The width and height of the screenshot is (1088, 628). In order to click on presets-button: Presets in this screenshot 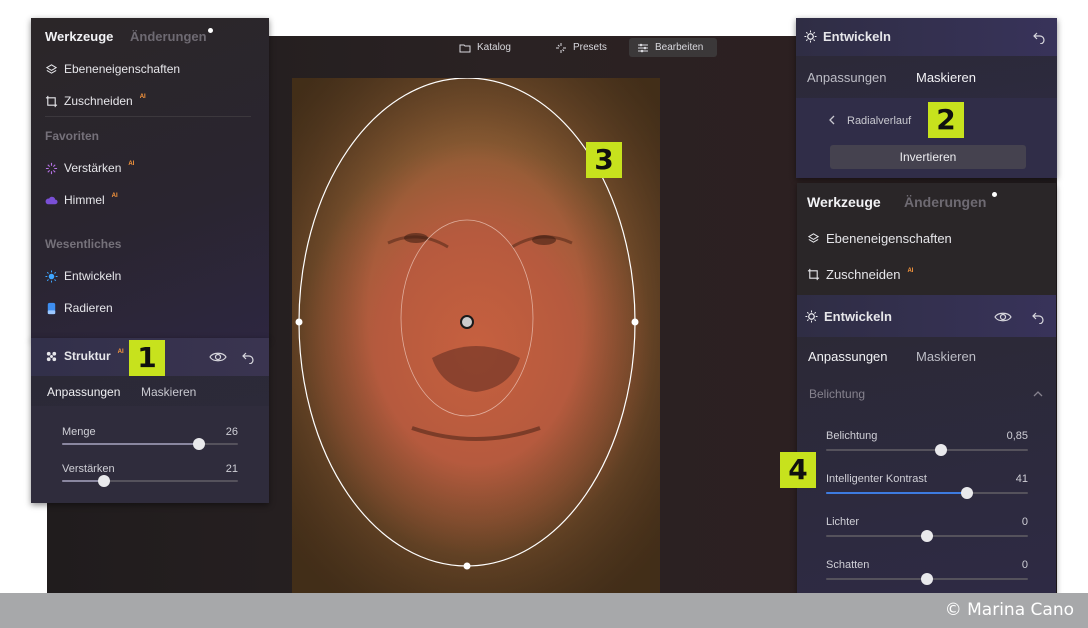, I will do `click(581, 47)`.